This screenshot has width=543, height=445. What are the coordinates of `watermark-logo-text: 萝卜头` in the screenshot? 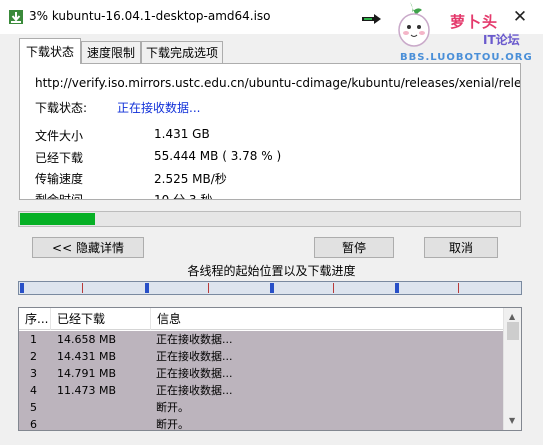 It's located at (474, 22).